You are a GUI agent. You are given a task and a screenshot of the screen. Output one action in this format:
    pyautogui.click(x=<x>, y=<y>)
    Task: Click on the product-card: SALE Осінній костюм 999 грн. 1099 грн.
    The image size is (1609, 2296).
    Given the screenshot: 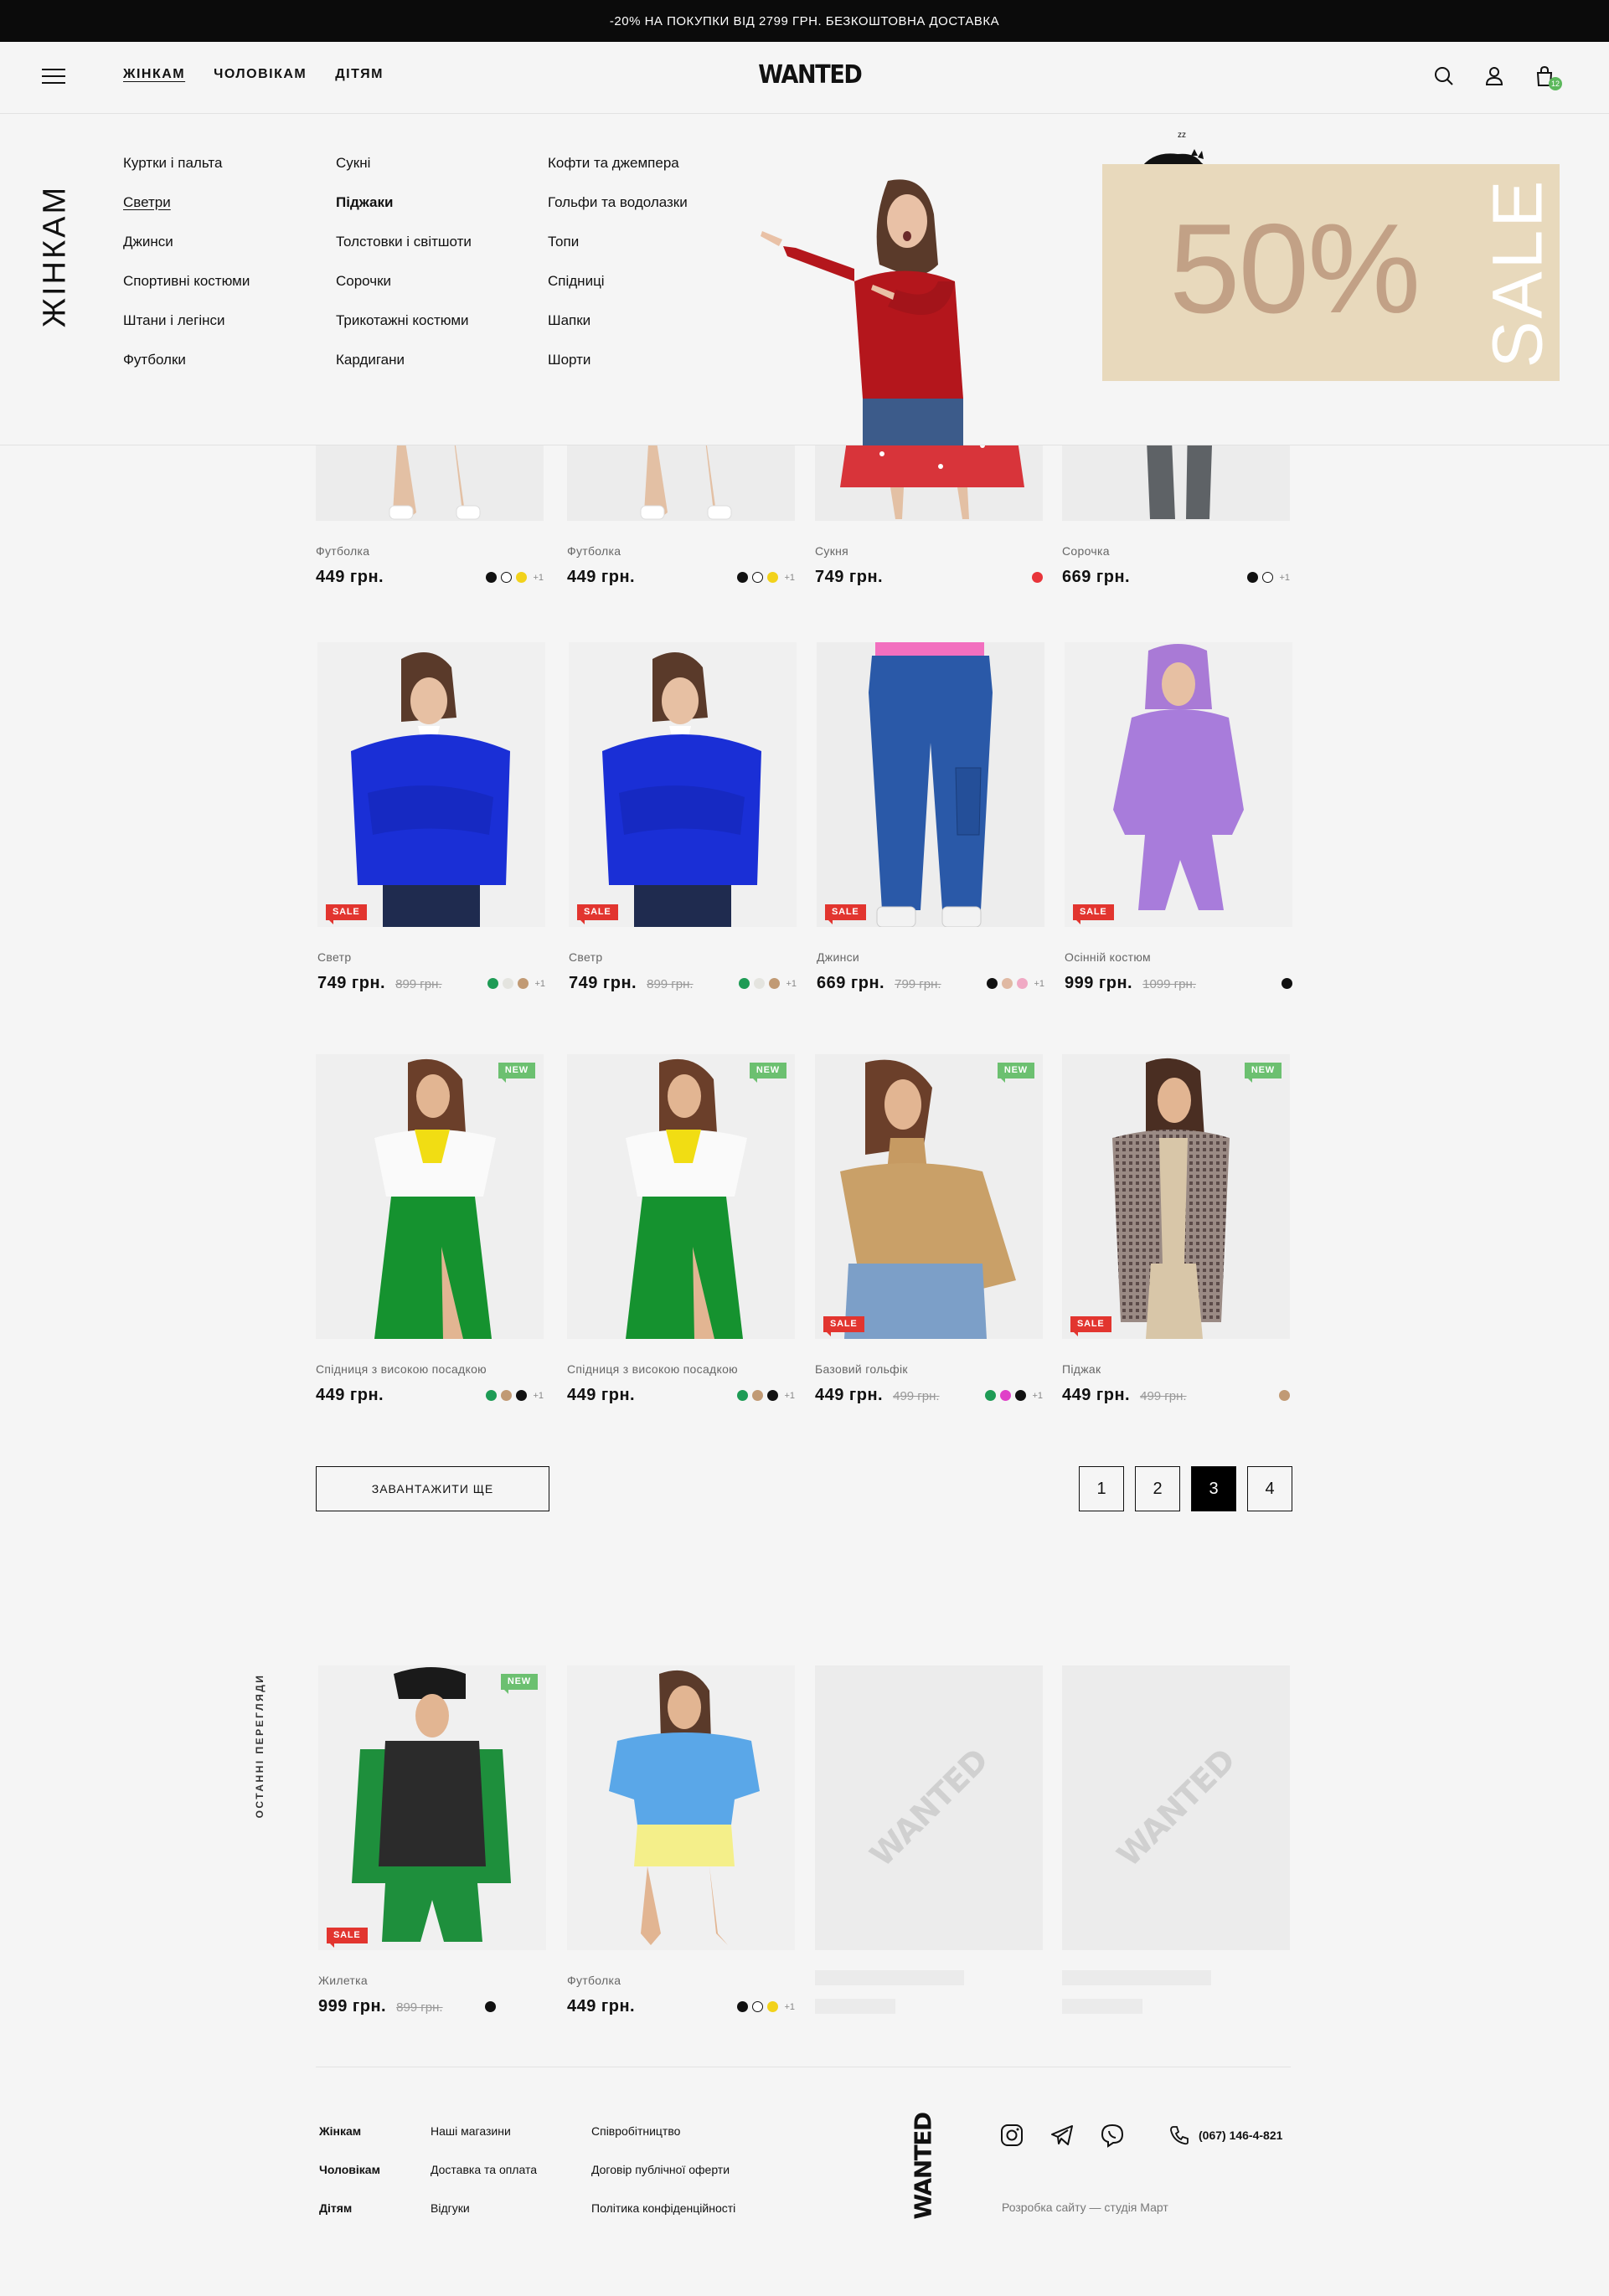 What is the action you would take?
    pyautogui.click(x=1178, y=817)
    